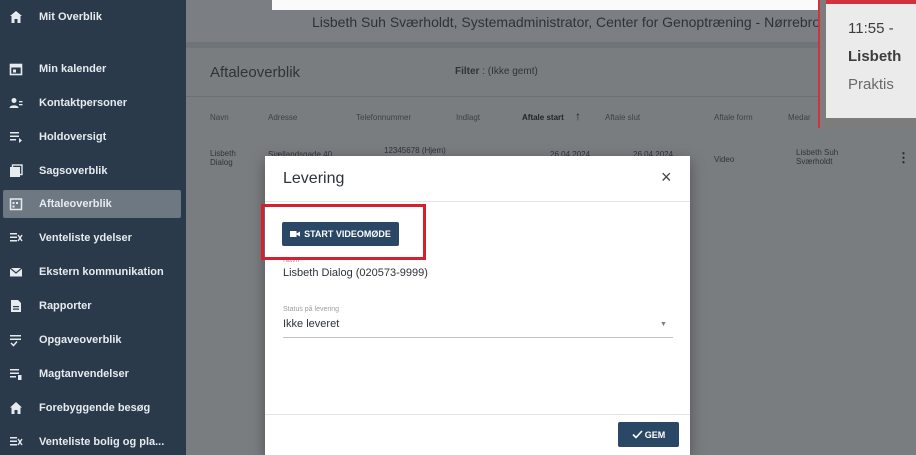 This screenshot has width=916, height=455. What do you see at coordinates (16, 69) in the screenshot?
I see `calendar-icon` at bounding box center [16, 69].